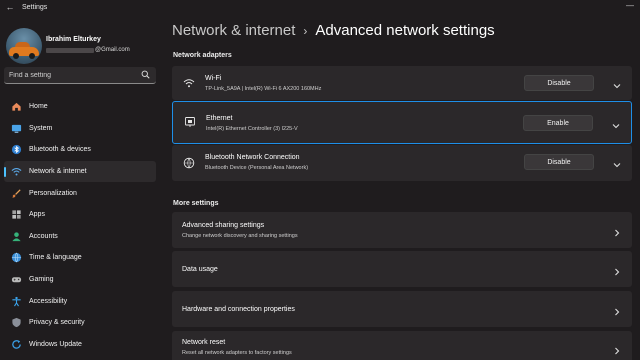 The height and width of the screenshot is (360, 640). What do you see at coordinates (16, 344) in the screenshot?
I see `update-icon` at bounding box center [16, 344].